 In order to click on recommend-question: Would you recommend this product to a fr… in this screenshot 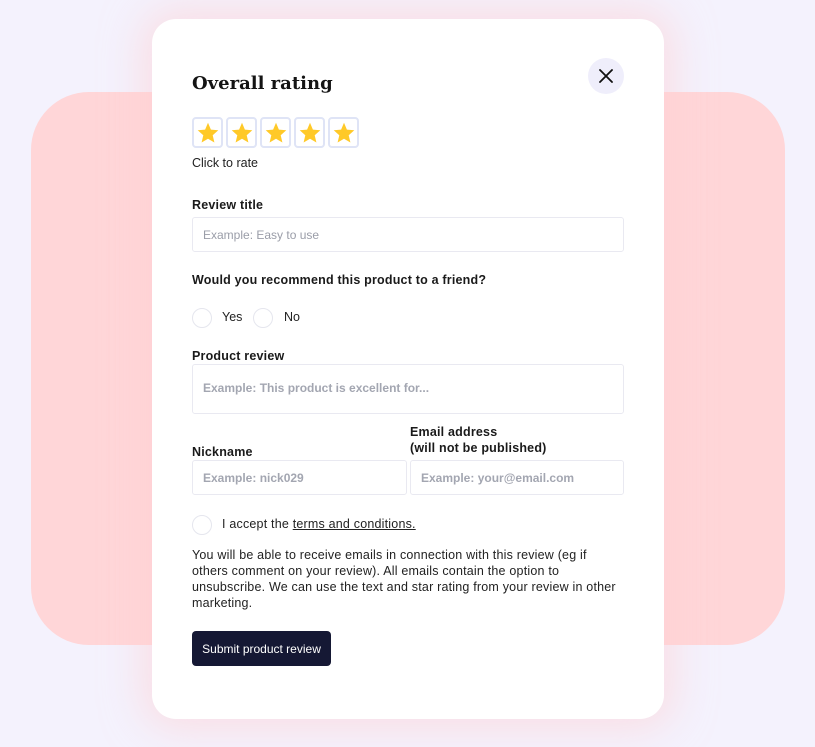, I will do `click(339, 280)`.